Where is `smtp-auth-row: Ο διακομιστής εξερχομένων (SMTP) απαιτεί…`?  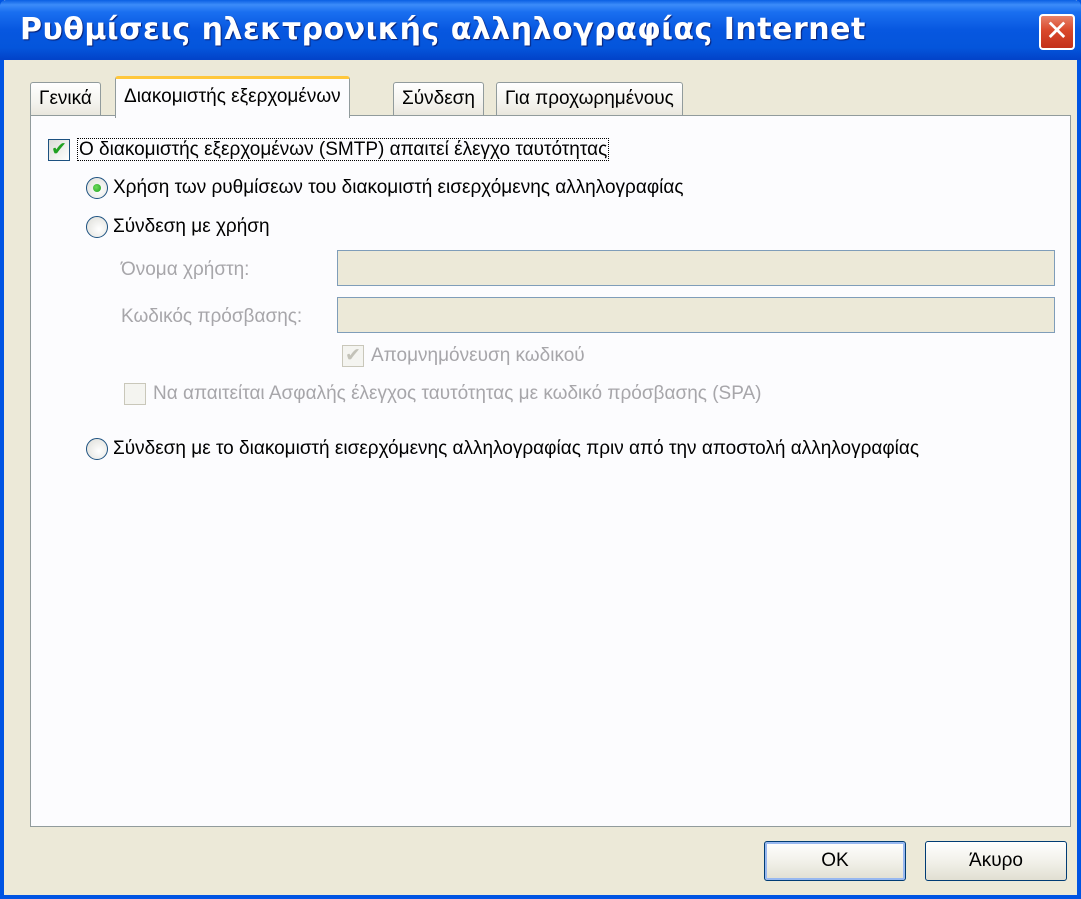
smtp-auth-row: Ο διακομιστής εξερχομένων (SMTP) απαιτεί… is located at coordinates (343, 150).